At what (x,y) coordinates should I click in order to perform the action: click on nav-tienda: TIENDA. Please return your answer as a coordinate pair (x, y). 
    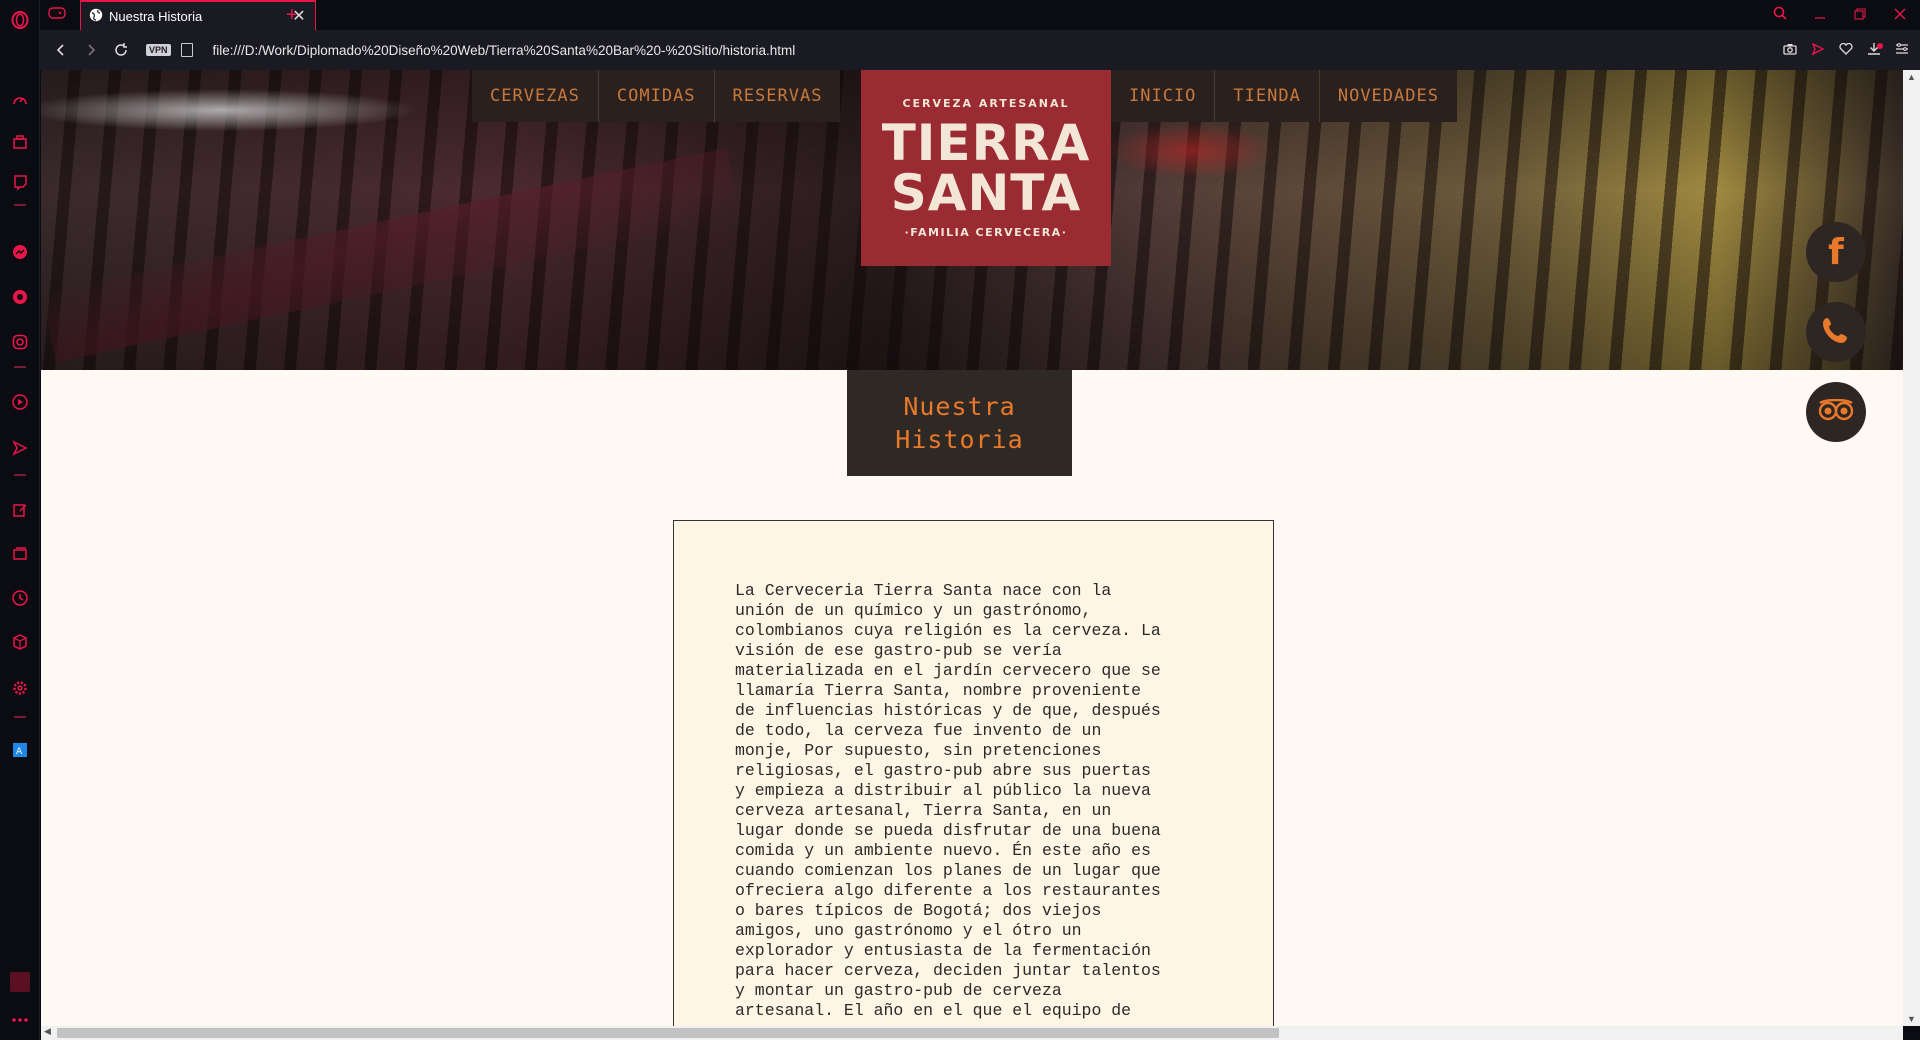
    Looking at the image, I should click on (1267, 96).